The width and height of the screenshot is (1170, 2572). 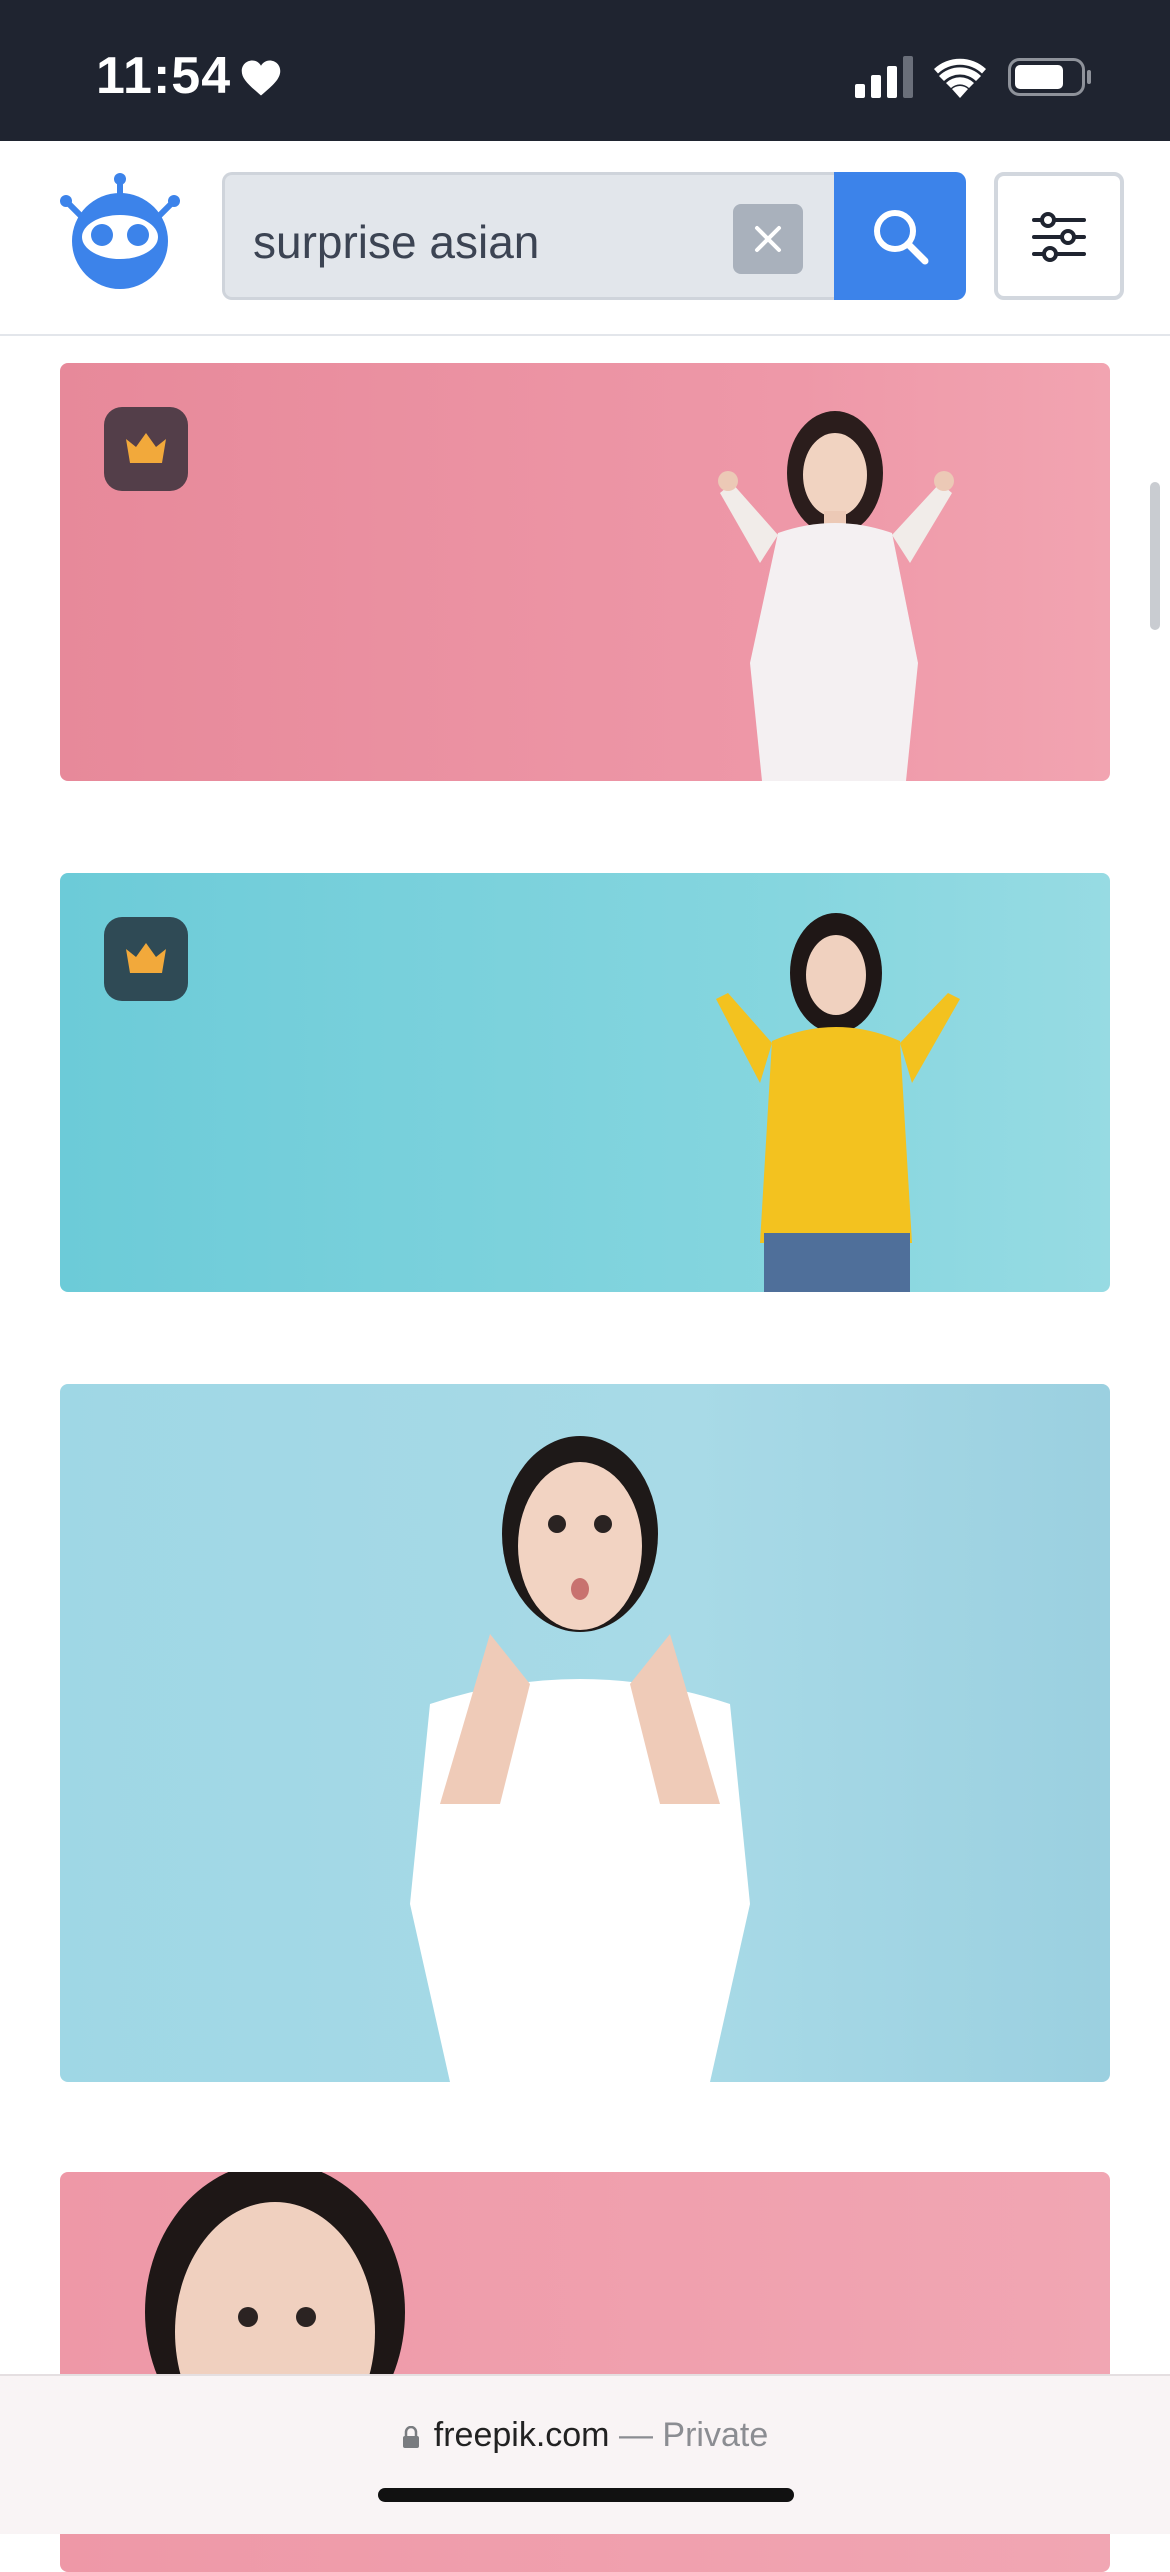 I want to click on clear-search-button, so click(x=768, y=239).